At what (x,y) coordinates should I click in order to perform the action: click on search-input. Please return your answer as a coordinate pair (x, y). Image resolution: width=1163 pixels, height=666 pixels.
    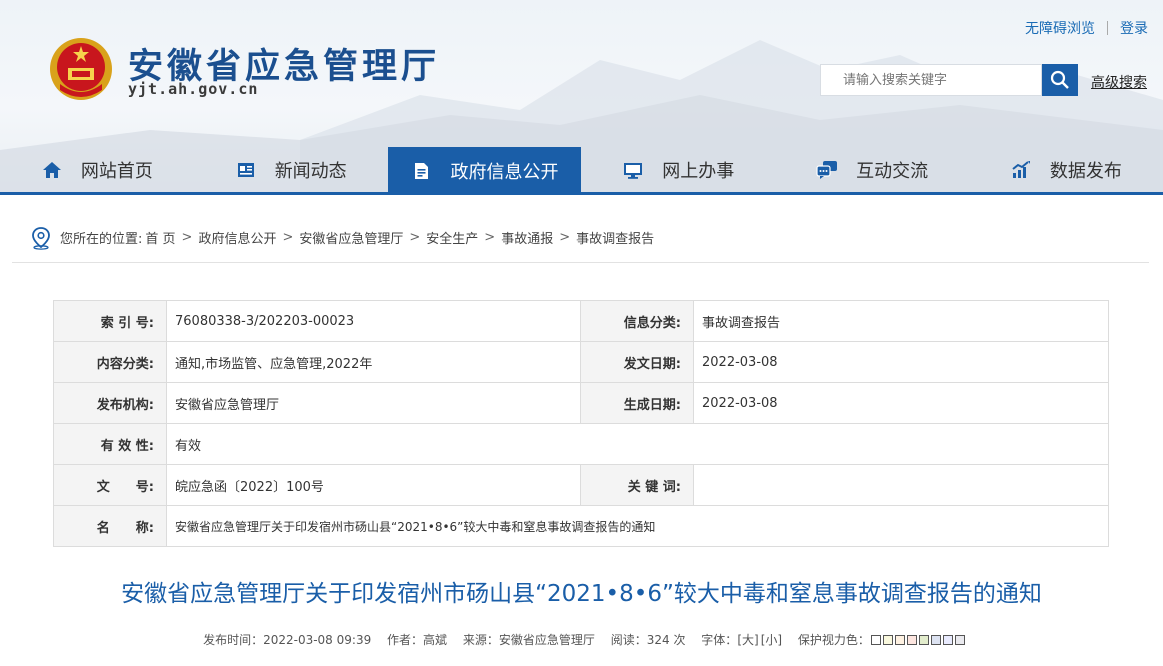
    Looking at the image, I should click on (931, 80).